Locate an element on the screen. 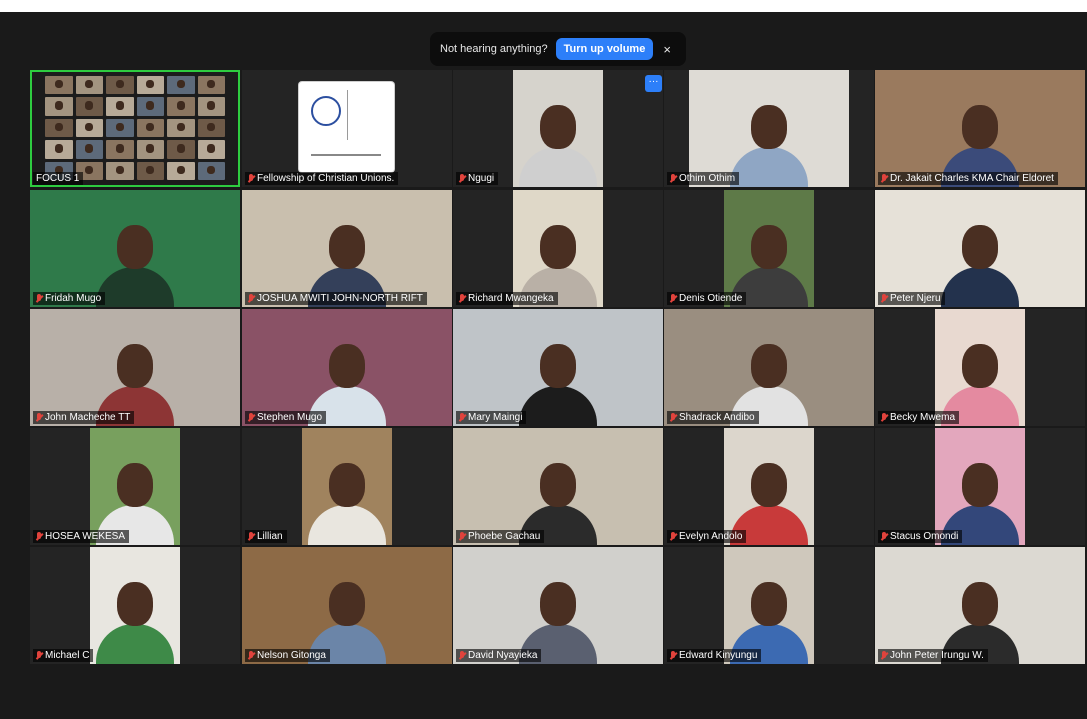  participant-name-label: Stacus Omondi is located at coordinates (920, 536).